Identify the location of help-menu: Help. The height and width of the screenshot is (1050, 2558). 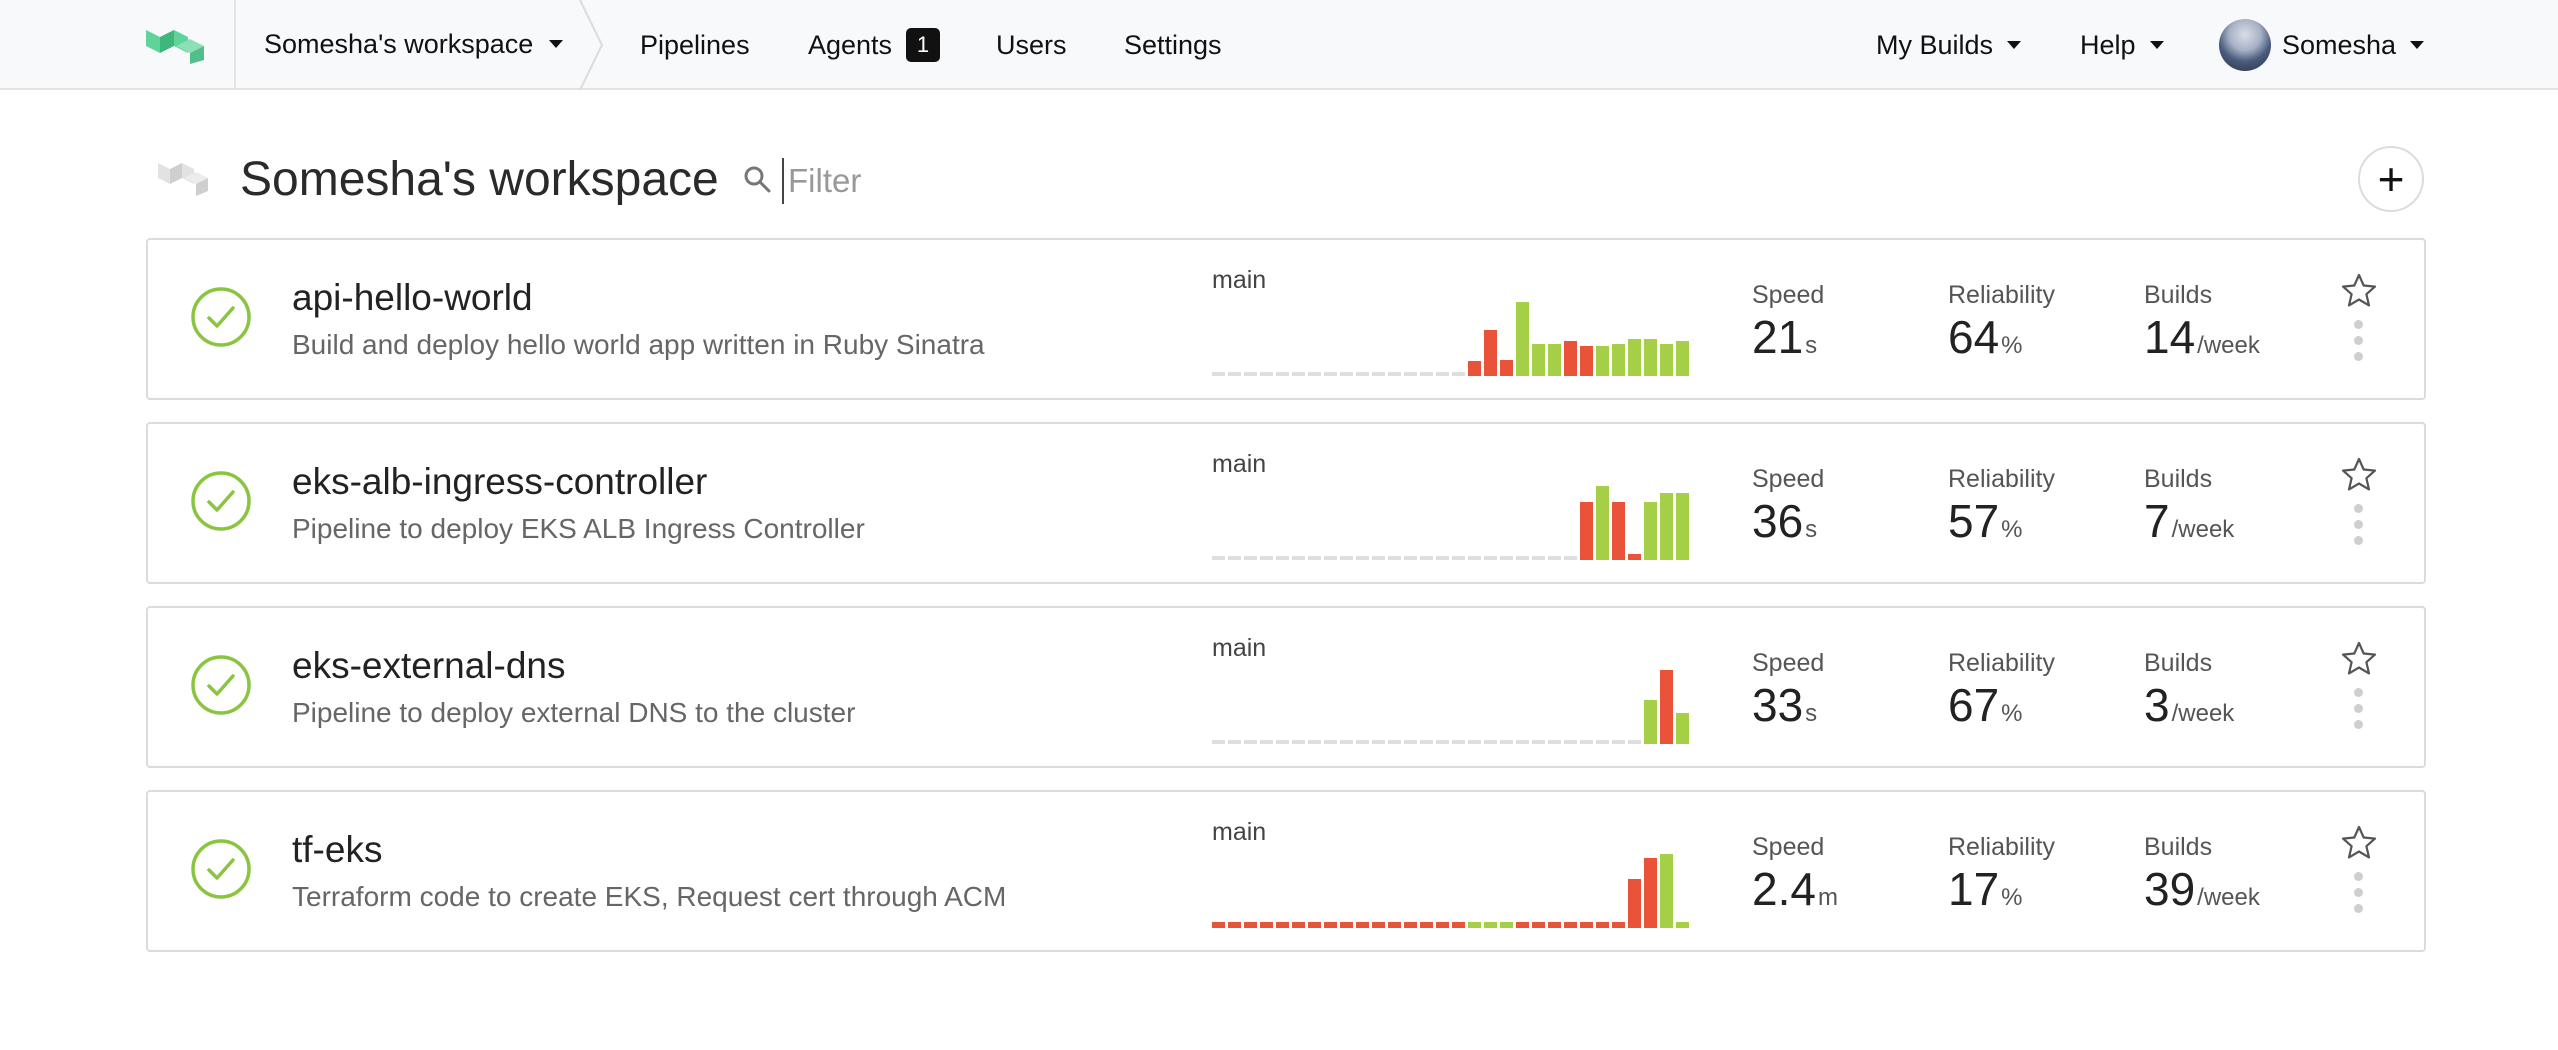
(2122, 45).